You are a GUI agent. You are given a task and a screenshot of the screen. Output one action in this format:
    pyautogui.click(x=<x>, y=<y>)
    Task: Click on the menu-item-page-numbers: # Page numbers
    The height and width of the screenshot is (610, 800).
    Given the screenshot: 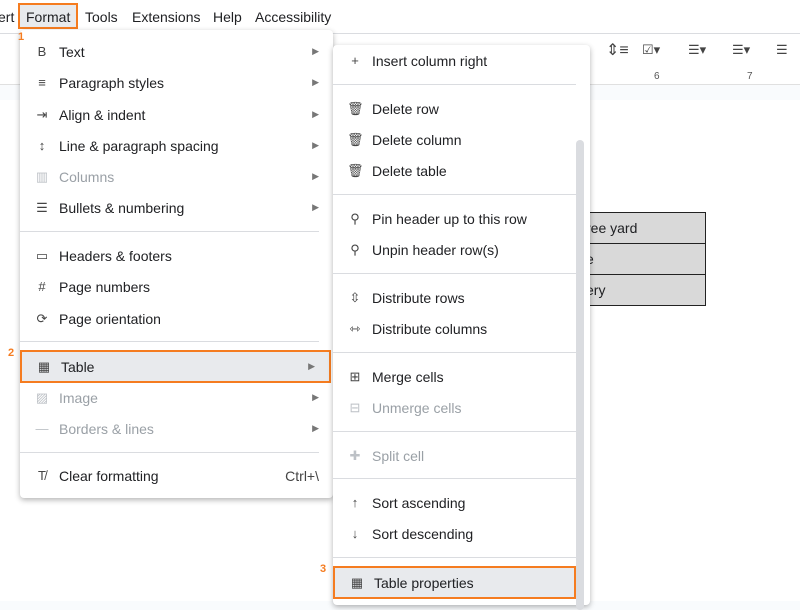 What is the action you would take?
    pyautogui.click(x=176, y=286)
    